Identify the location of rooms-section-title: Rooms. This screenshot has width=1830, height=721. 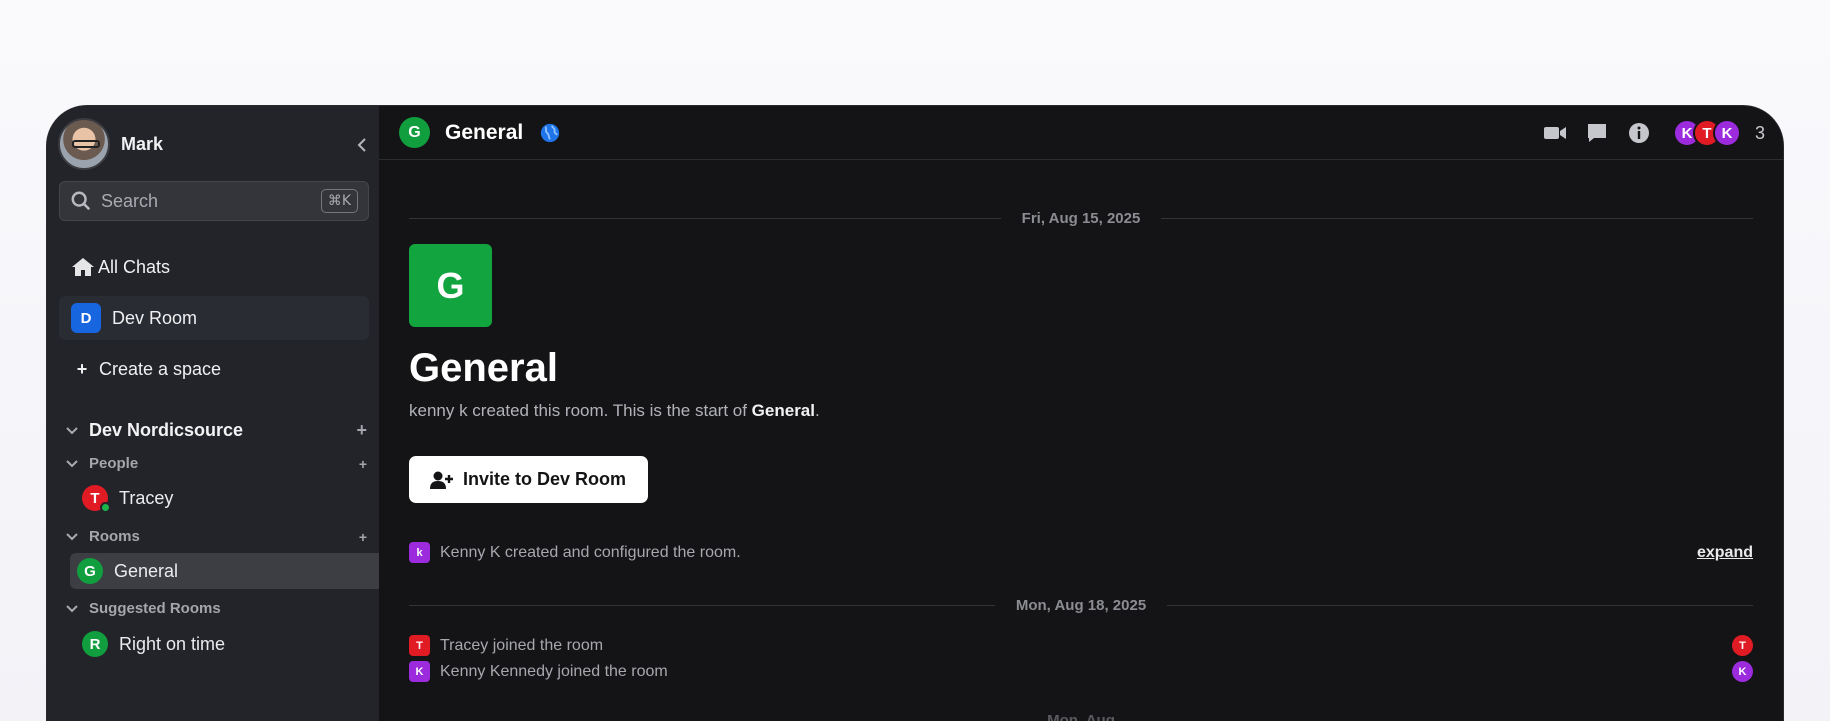
(114, 536).